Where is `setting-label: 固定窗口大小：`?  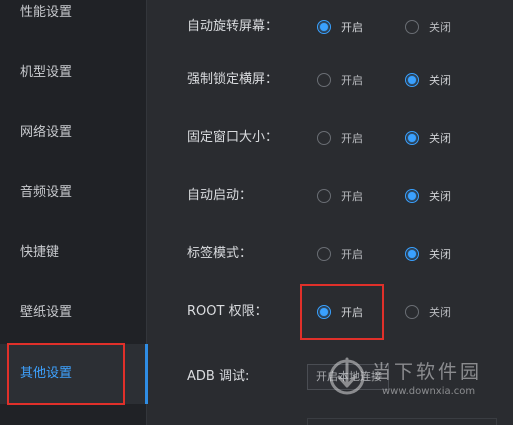 setting-label: 固定窗口大小： is located at coordinates (233, 137).